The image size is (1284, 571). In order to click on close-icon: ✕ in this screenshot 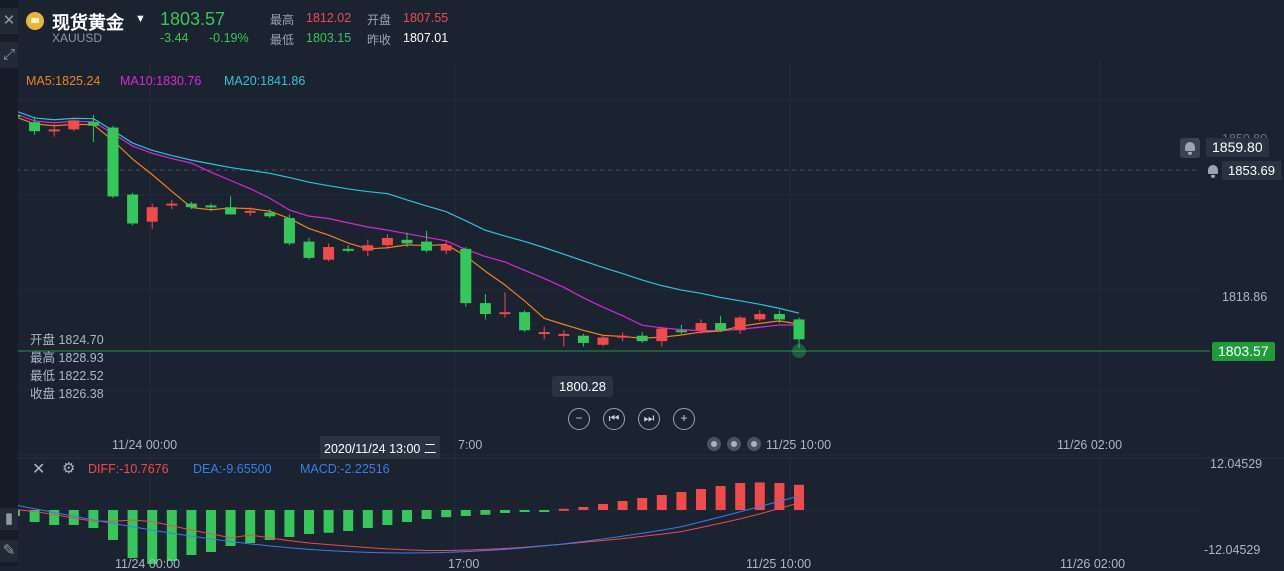, I will do `click(38, 469)`.